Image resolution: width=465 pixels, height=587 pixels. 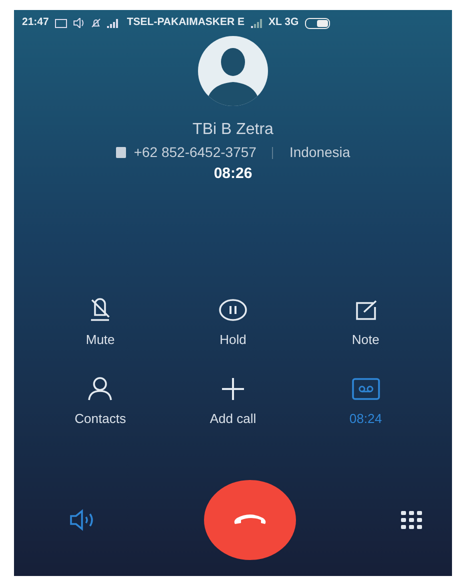 I want to click on phone-number: +62 852-6452-3757, so click(x=195, y=152).